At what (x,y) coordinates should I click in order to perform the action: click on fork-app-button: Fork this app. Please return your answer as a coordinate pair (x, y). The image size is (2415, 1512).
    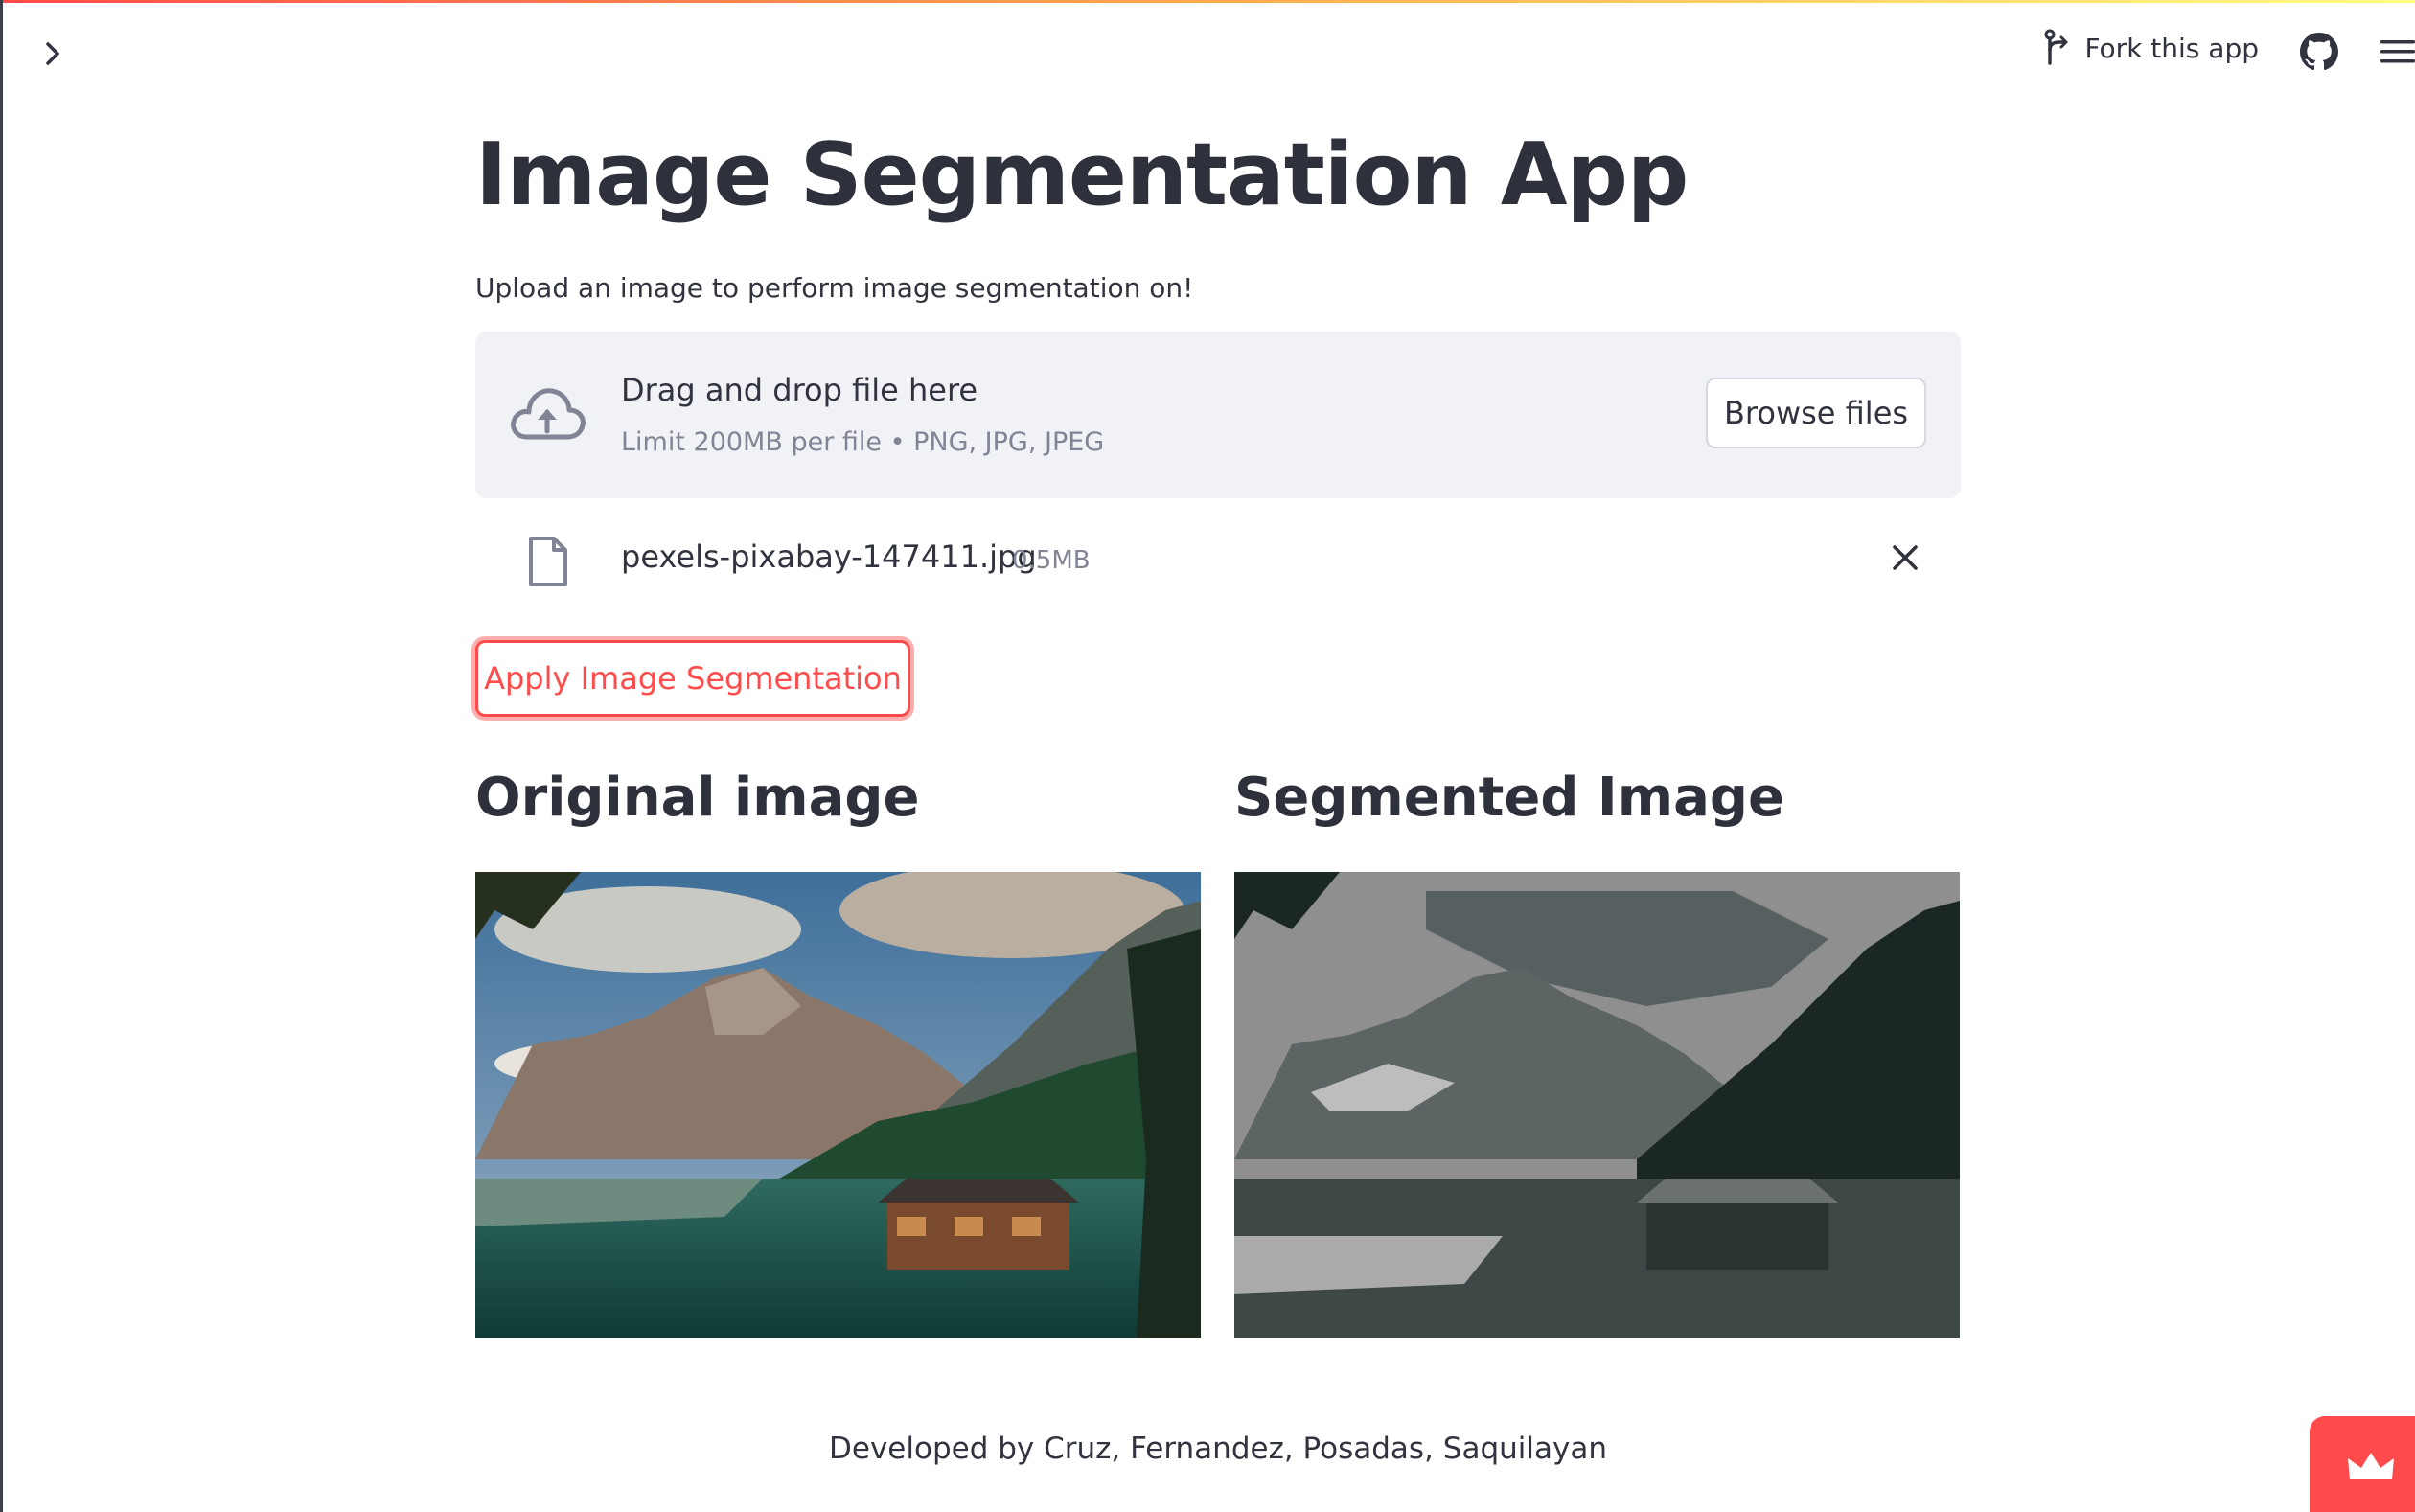
    Looking at the image, I should click on (2150, 48).